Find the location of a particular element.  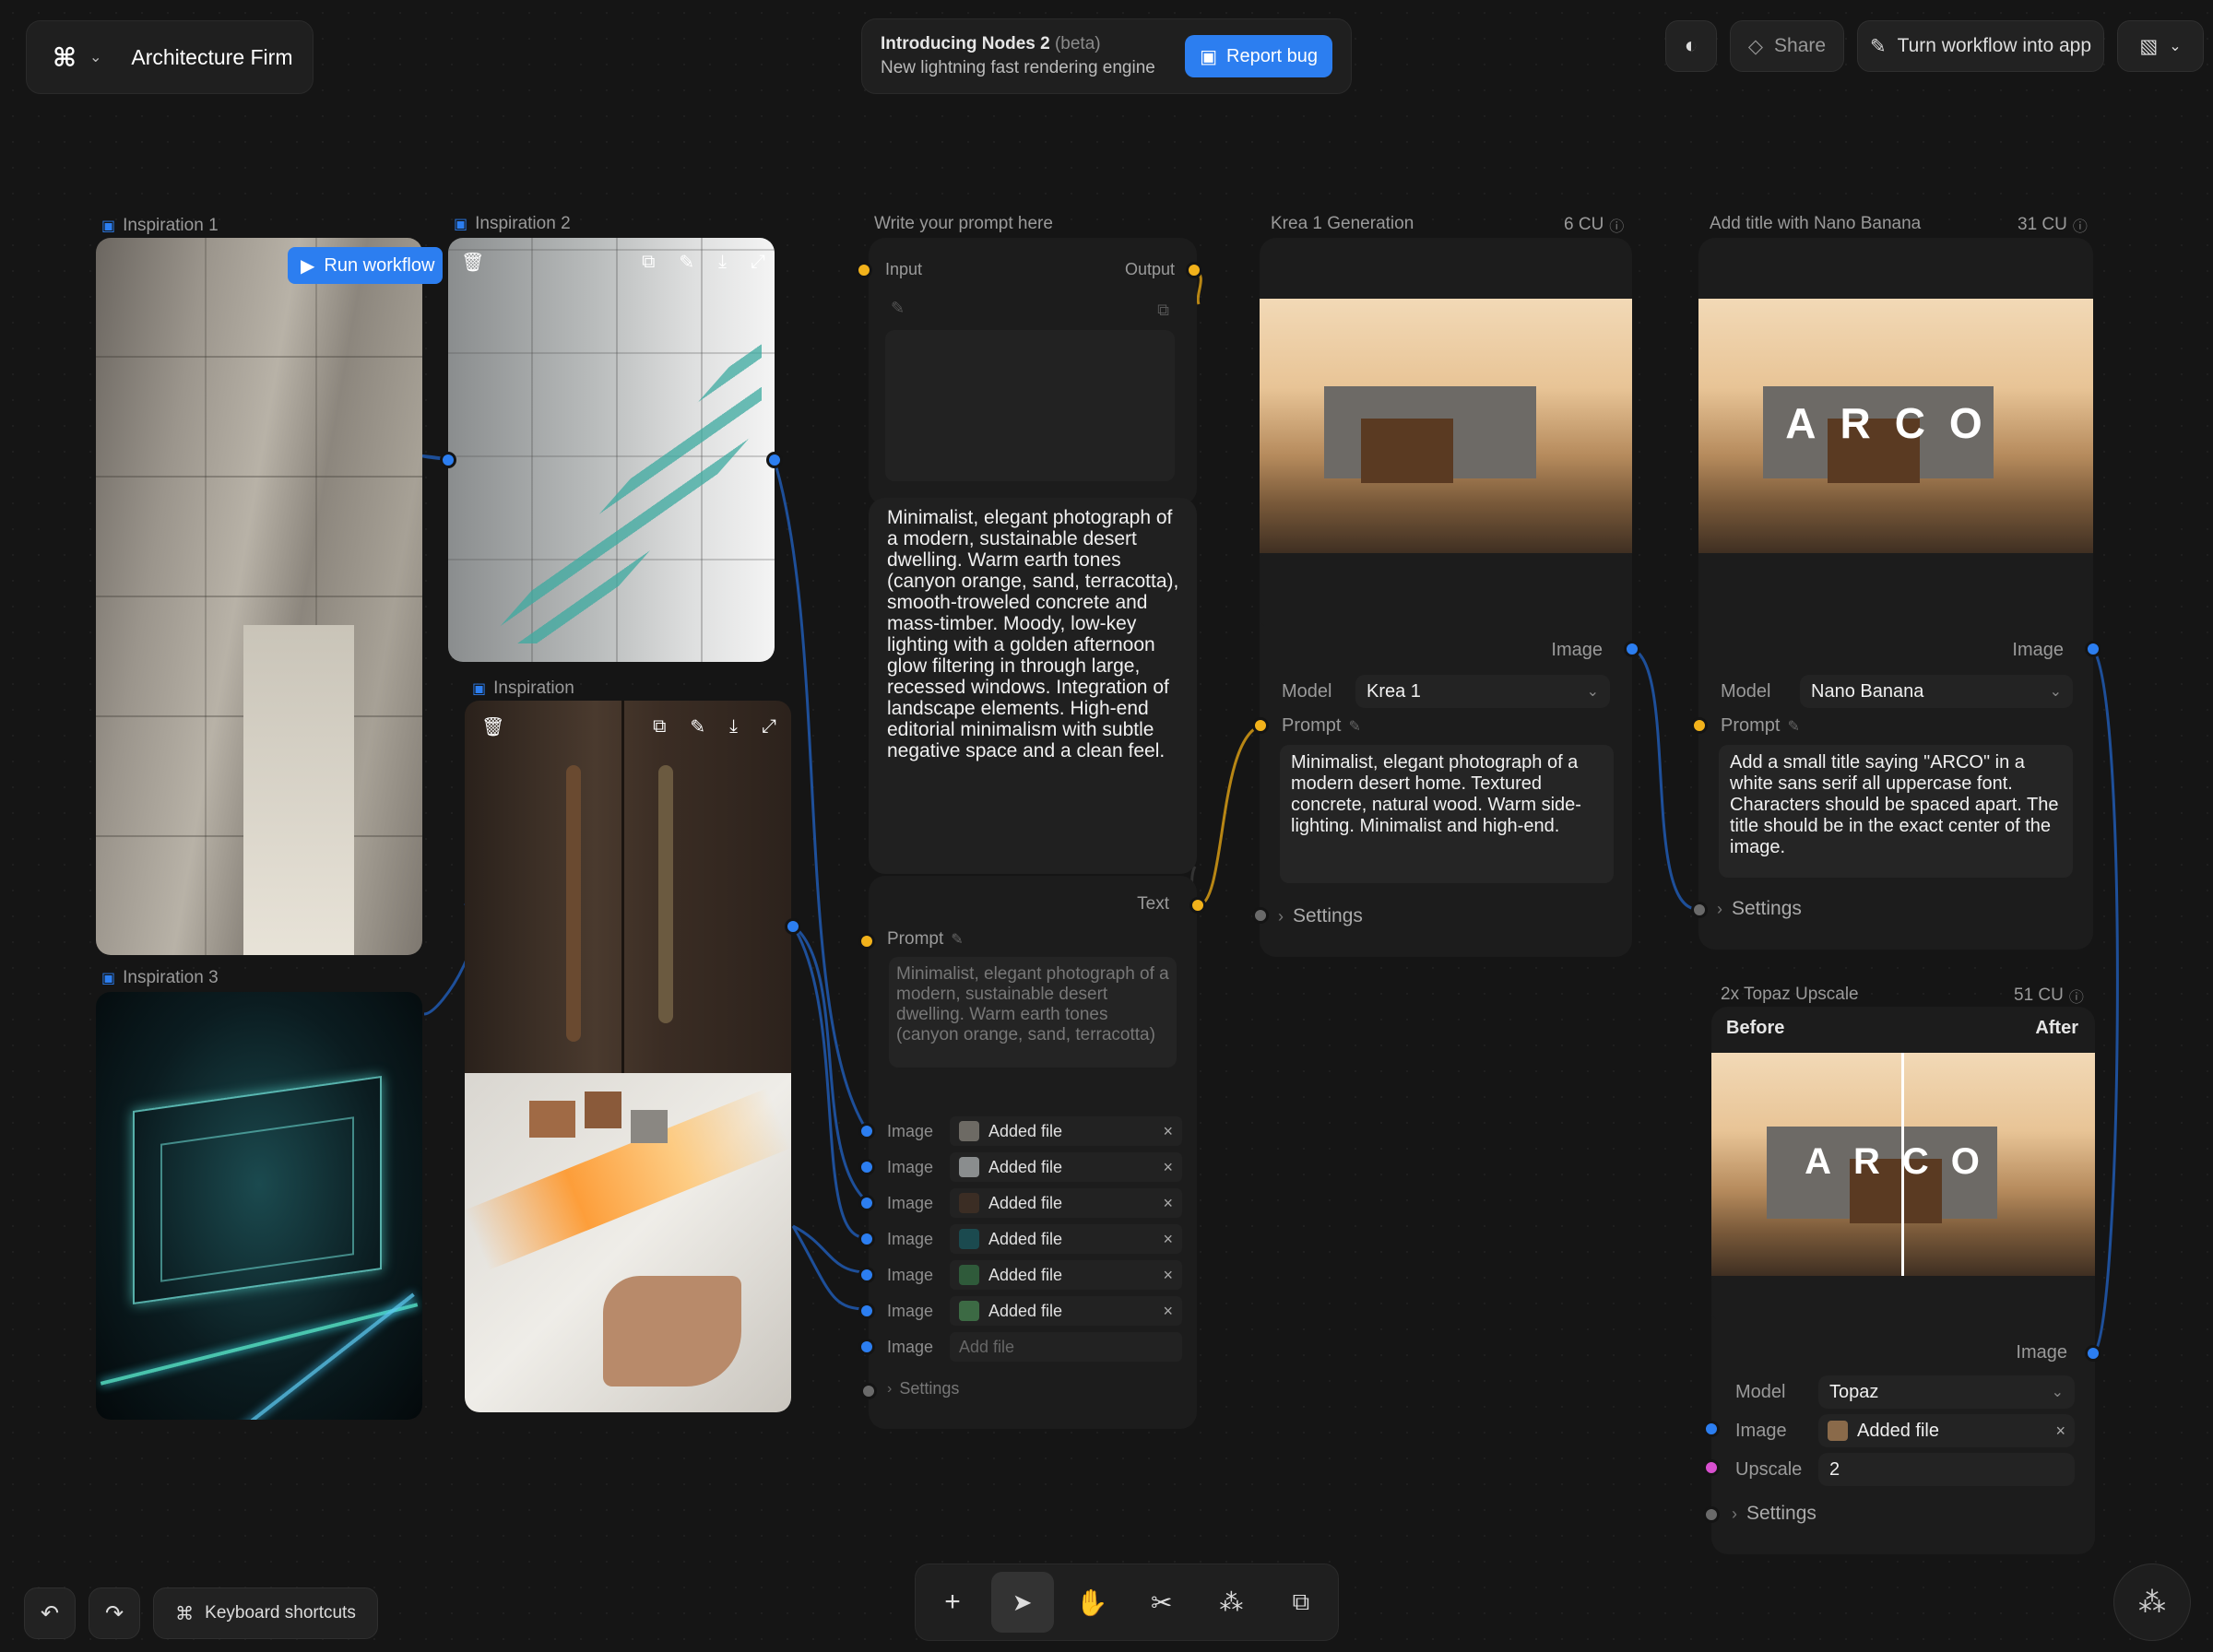

chevron-right-icon: › is located at coordinates (1719, 908).